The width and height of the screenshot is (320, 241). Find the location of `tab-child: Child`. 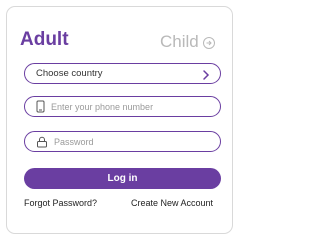

tab-child: Child is located at coordinates (187, 42).